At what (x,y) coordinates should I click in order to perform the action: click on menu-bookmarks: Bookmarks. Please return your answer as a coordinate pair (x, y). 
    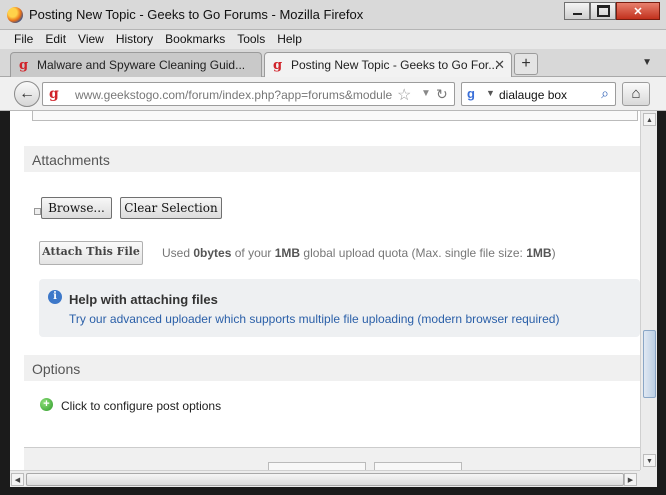
    Looking at the image, I should click on (195, 39).